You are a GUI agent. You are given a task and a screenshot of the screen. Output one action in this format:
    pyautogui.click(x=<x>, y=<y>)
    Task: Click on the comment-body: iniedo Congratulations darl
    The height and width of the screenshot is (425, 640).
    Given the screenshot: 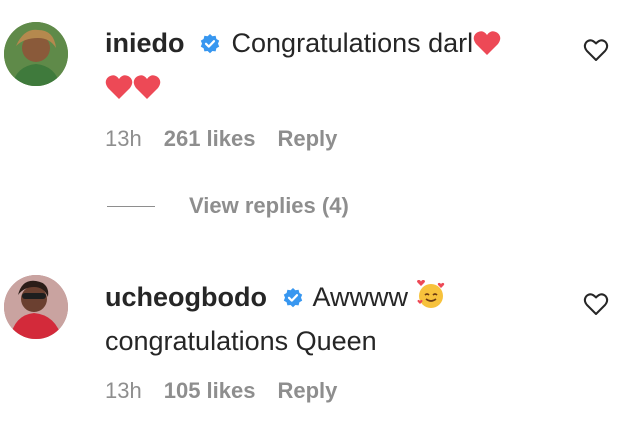 What is the action you would take?
    pyautogui.click(x=332, y=67)
    